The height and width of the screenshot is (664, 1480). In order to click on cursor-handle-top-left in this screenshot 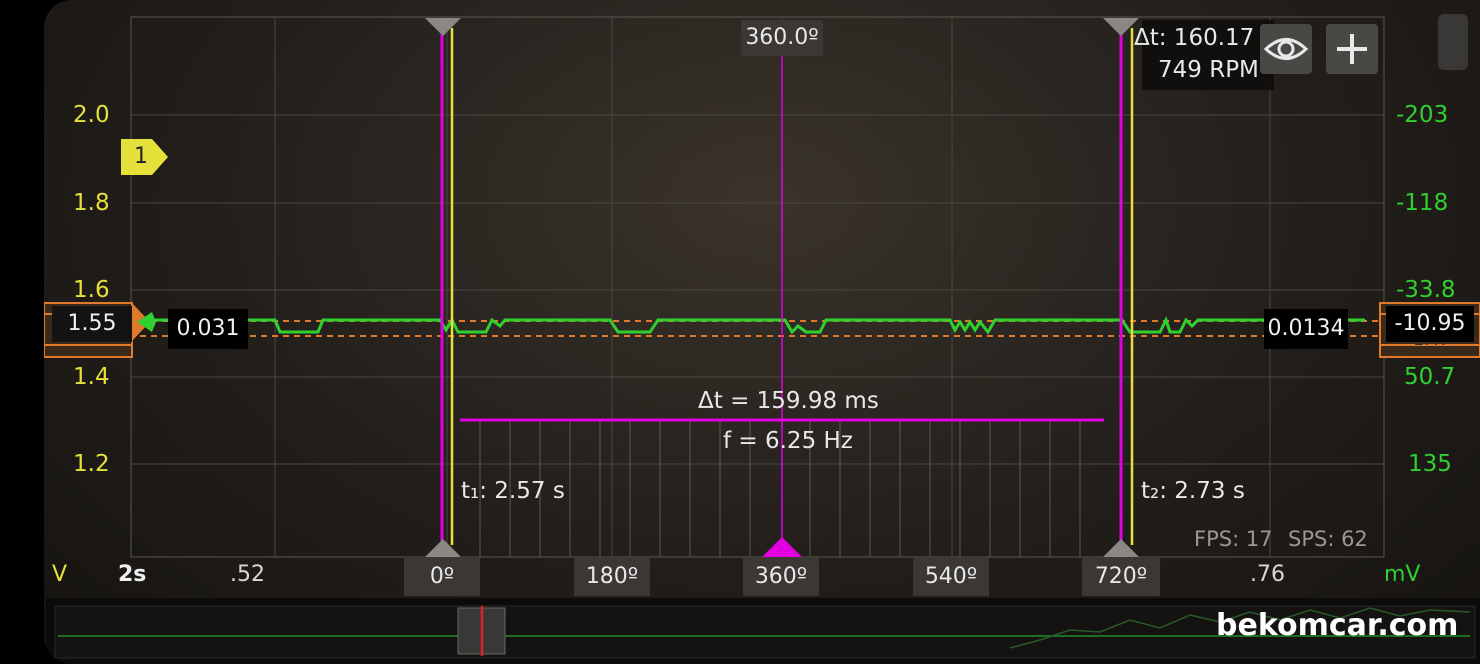, I will do `click(443, 27)`.